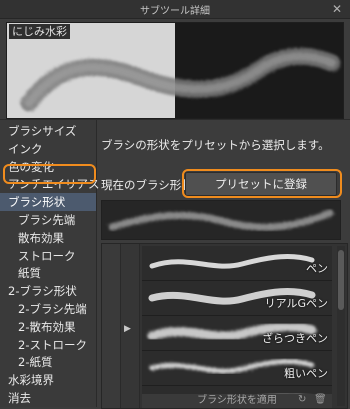 This screenshot has height=409, width=350. I want to click on expand-arrow-icon: ▶, so click(127, 329).